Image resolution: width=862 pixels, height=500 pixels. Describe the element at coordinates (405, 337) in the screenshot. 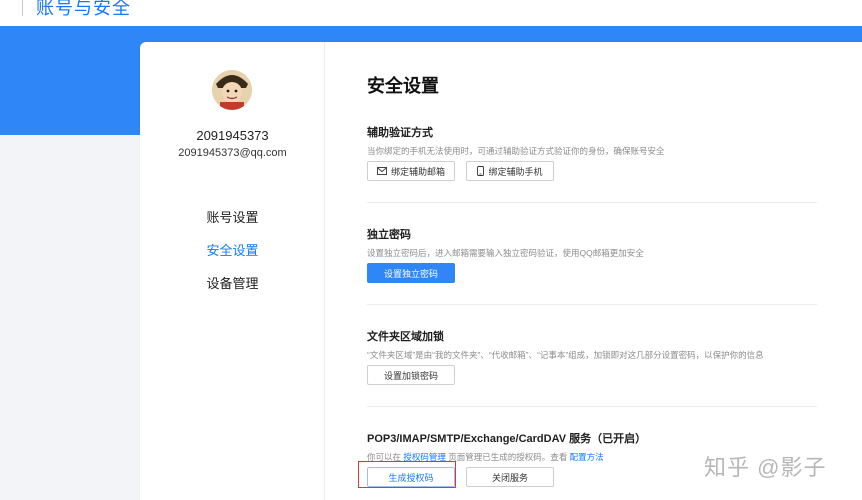

I see `section-title: 文件夹区域加锁` at that location.